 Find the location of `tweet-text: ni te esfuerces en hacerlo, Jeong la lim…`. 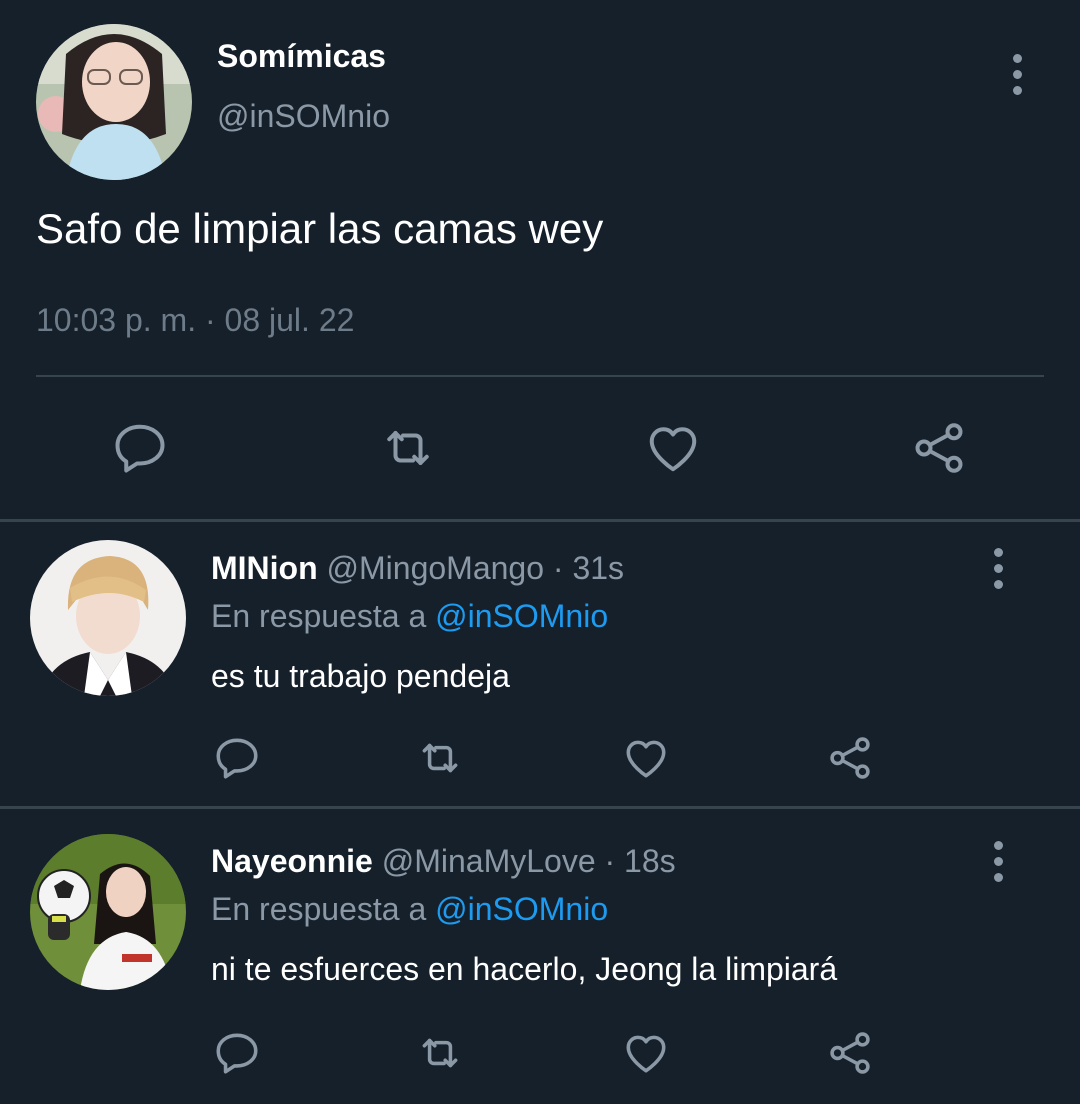

tweet-text: ni te esfuerces en hacerlo, Jeong la lim… is located at coordinates (524, 969).